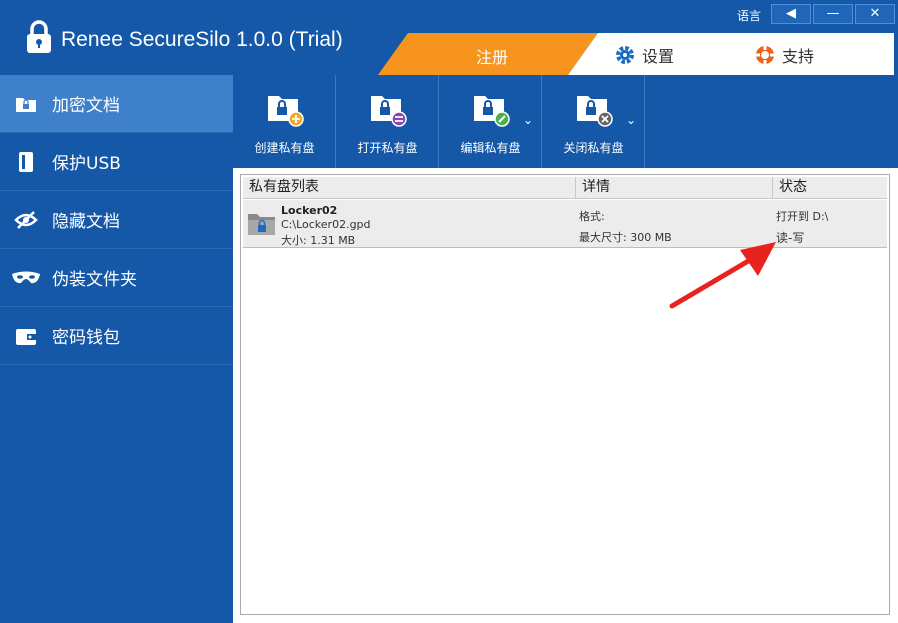 The width and height of the screenshot is (898, 623). I want to click on sidebar-item-usb: 保护USB, so click(116, 162).